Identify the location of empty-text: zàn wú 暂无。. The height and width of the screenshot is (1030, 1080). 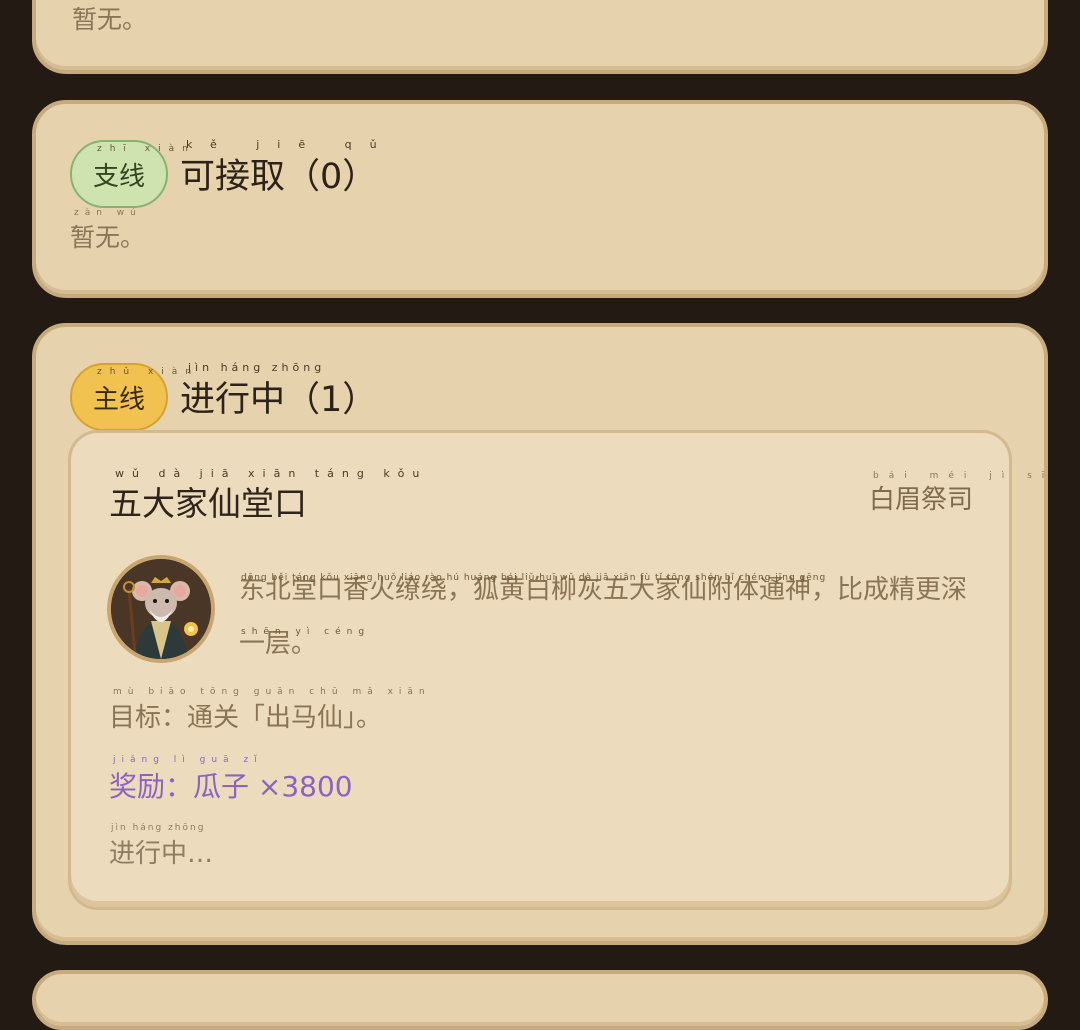
(108, 231).